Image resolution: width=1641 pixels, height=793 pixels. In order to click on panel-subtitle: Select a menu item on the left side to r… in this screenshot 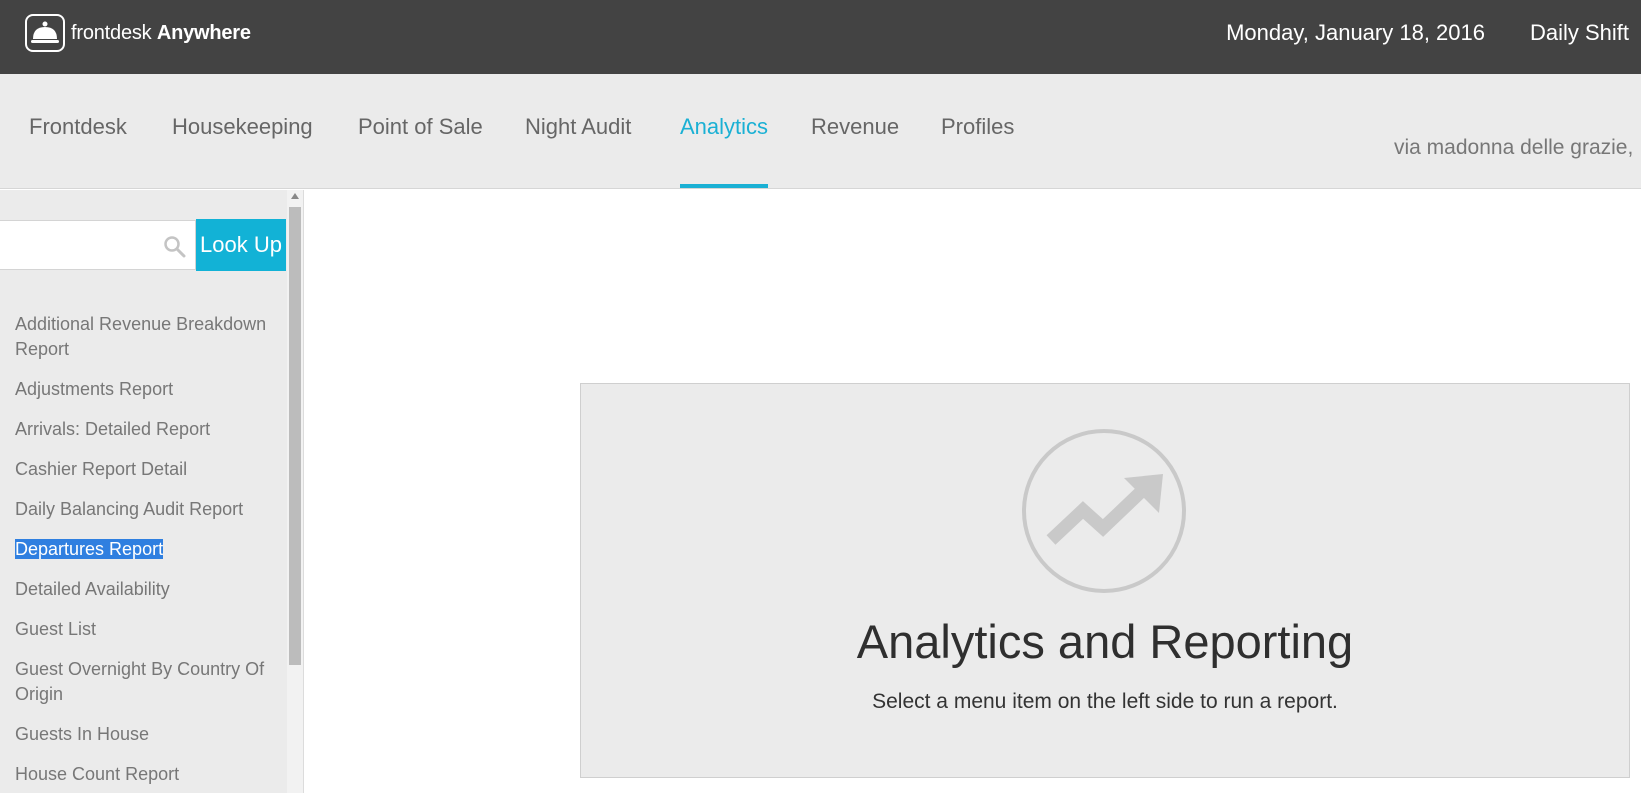, I will do `click(1105, 701)`.